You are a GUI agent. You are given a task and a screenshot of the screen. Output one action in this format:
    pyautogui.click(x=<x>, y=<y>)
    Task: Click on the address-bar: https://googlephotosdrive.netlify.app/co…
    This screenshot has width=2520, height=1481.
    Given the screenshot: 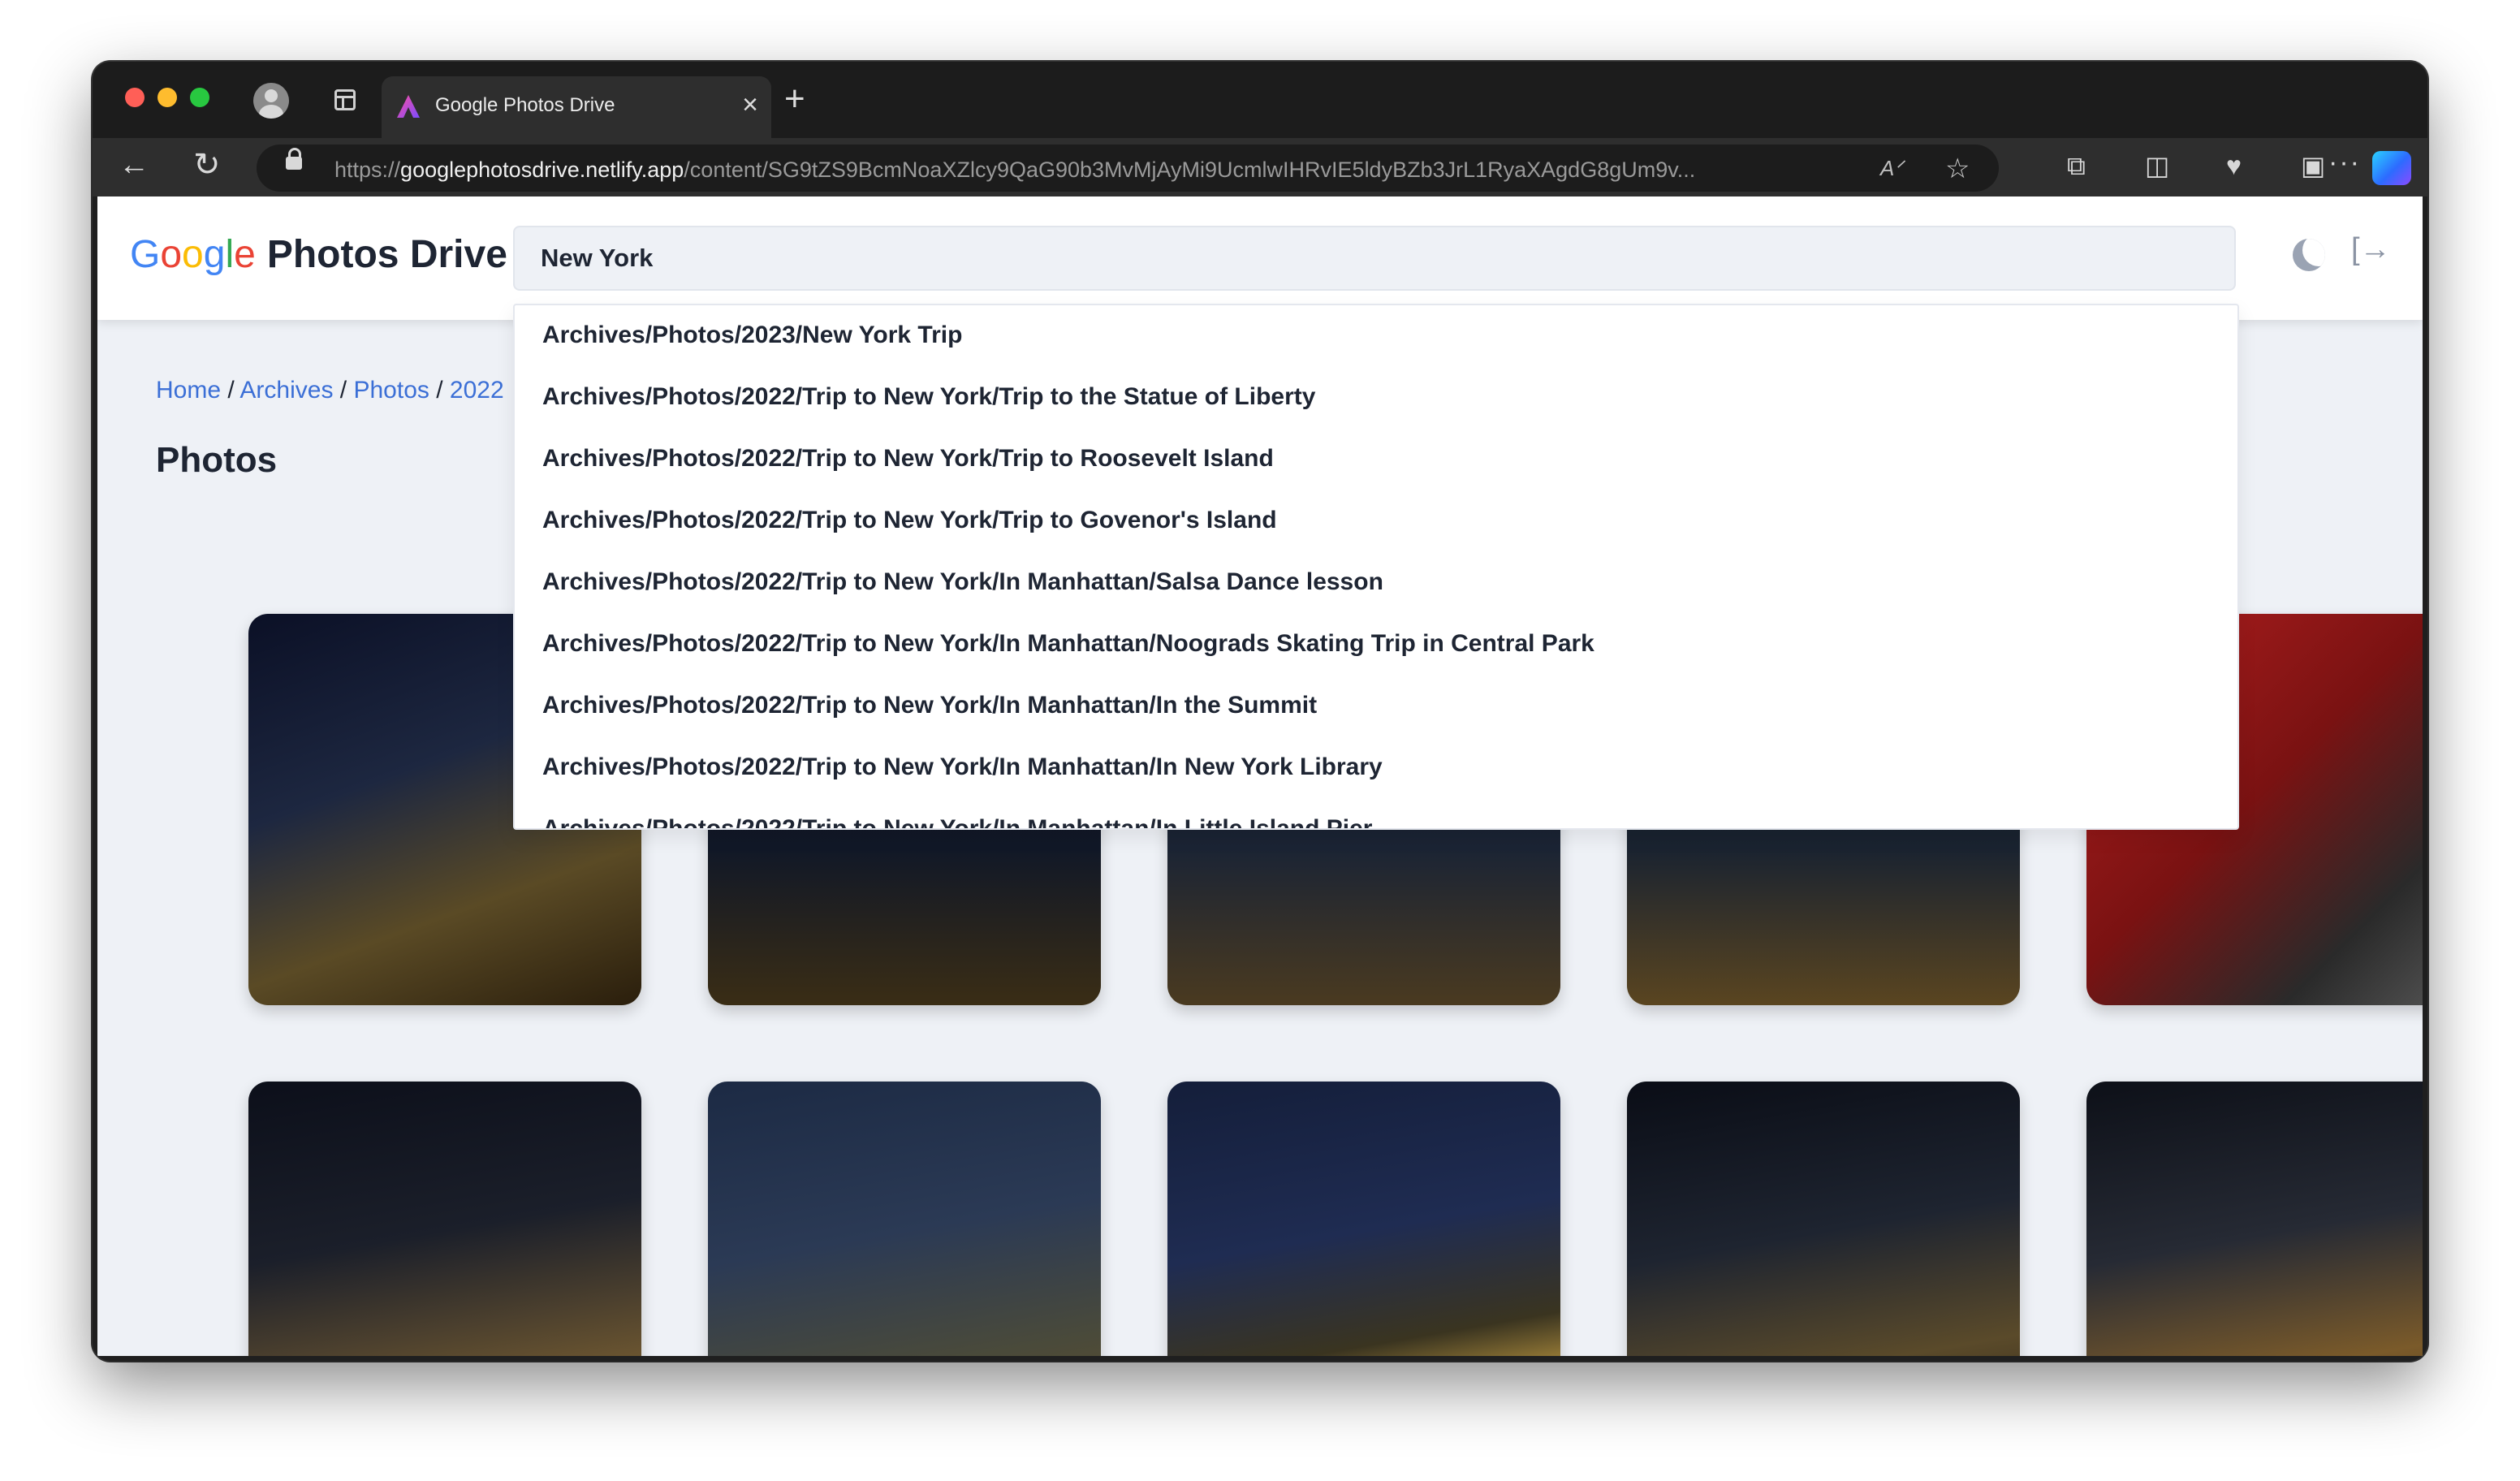 What is the action you would take?
    pyautogui.click(x=1128, y=168)
    